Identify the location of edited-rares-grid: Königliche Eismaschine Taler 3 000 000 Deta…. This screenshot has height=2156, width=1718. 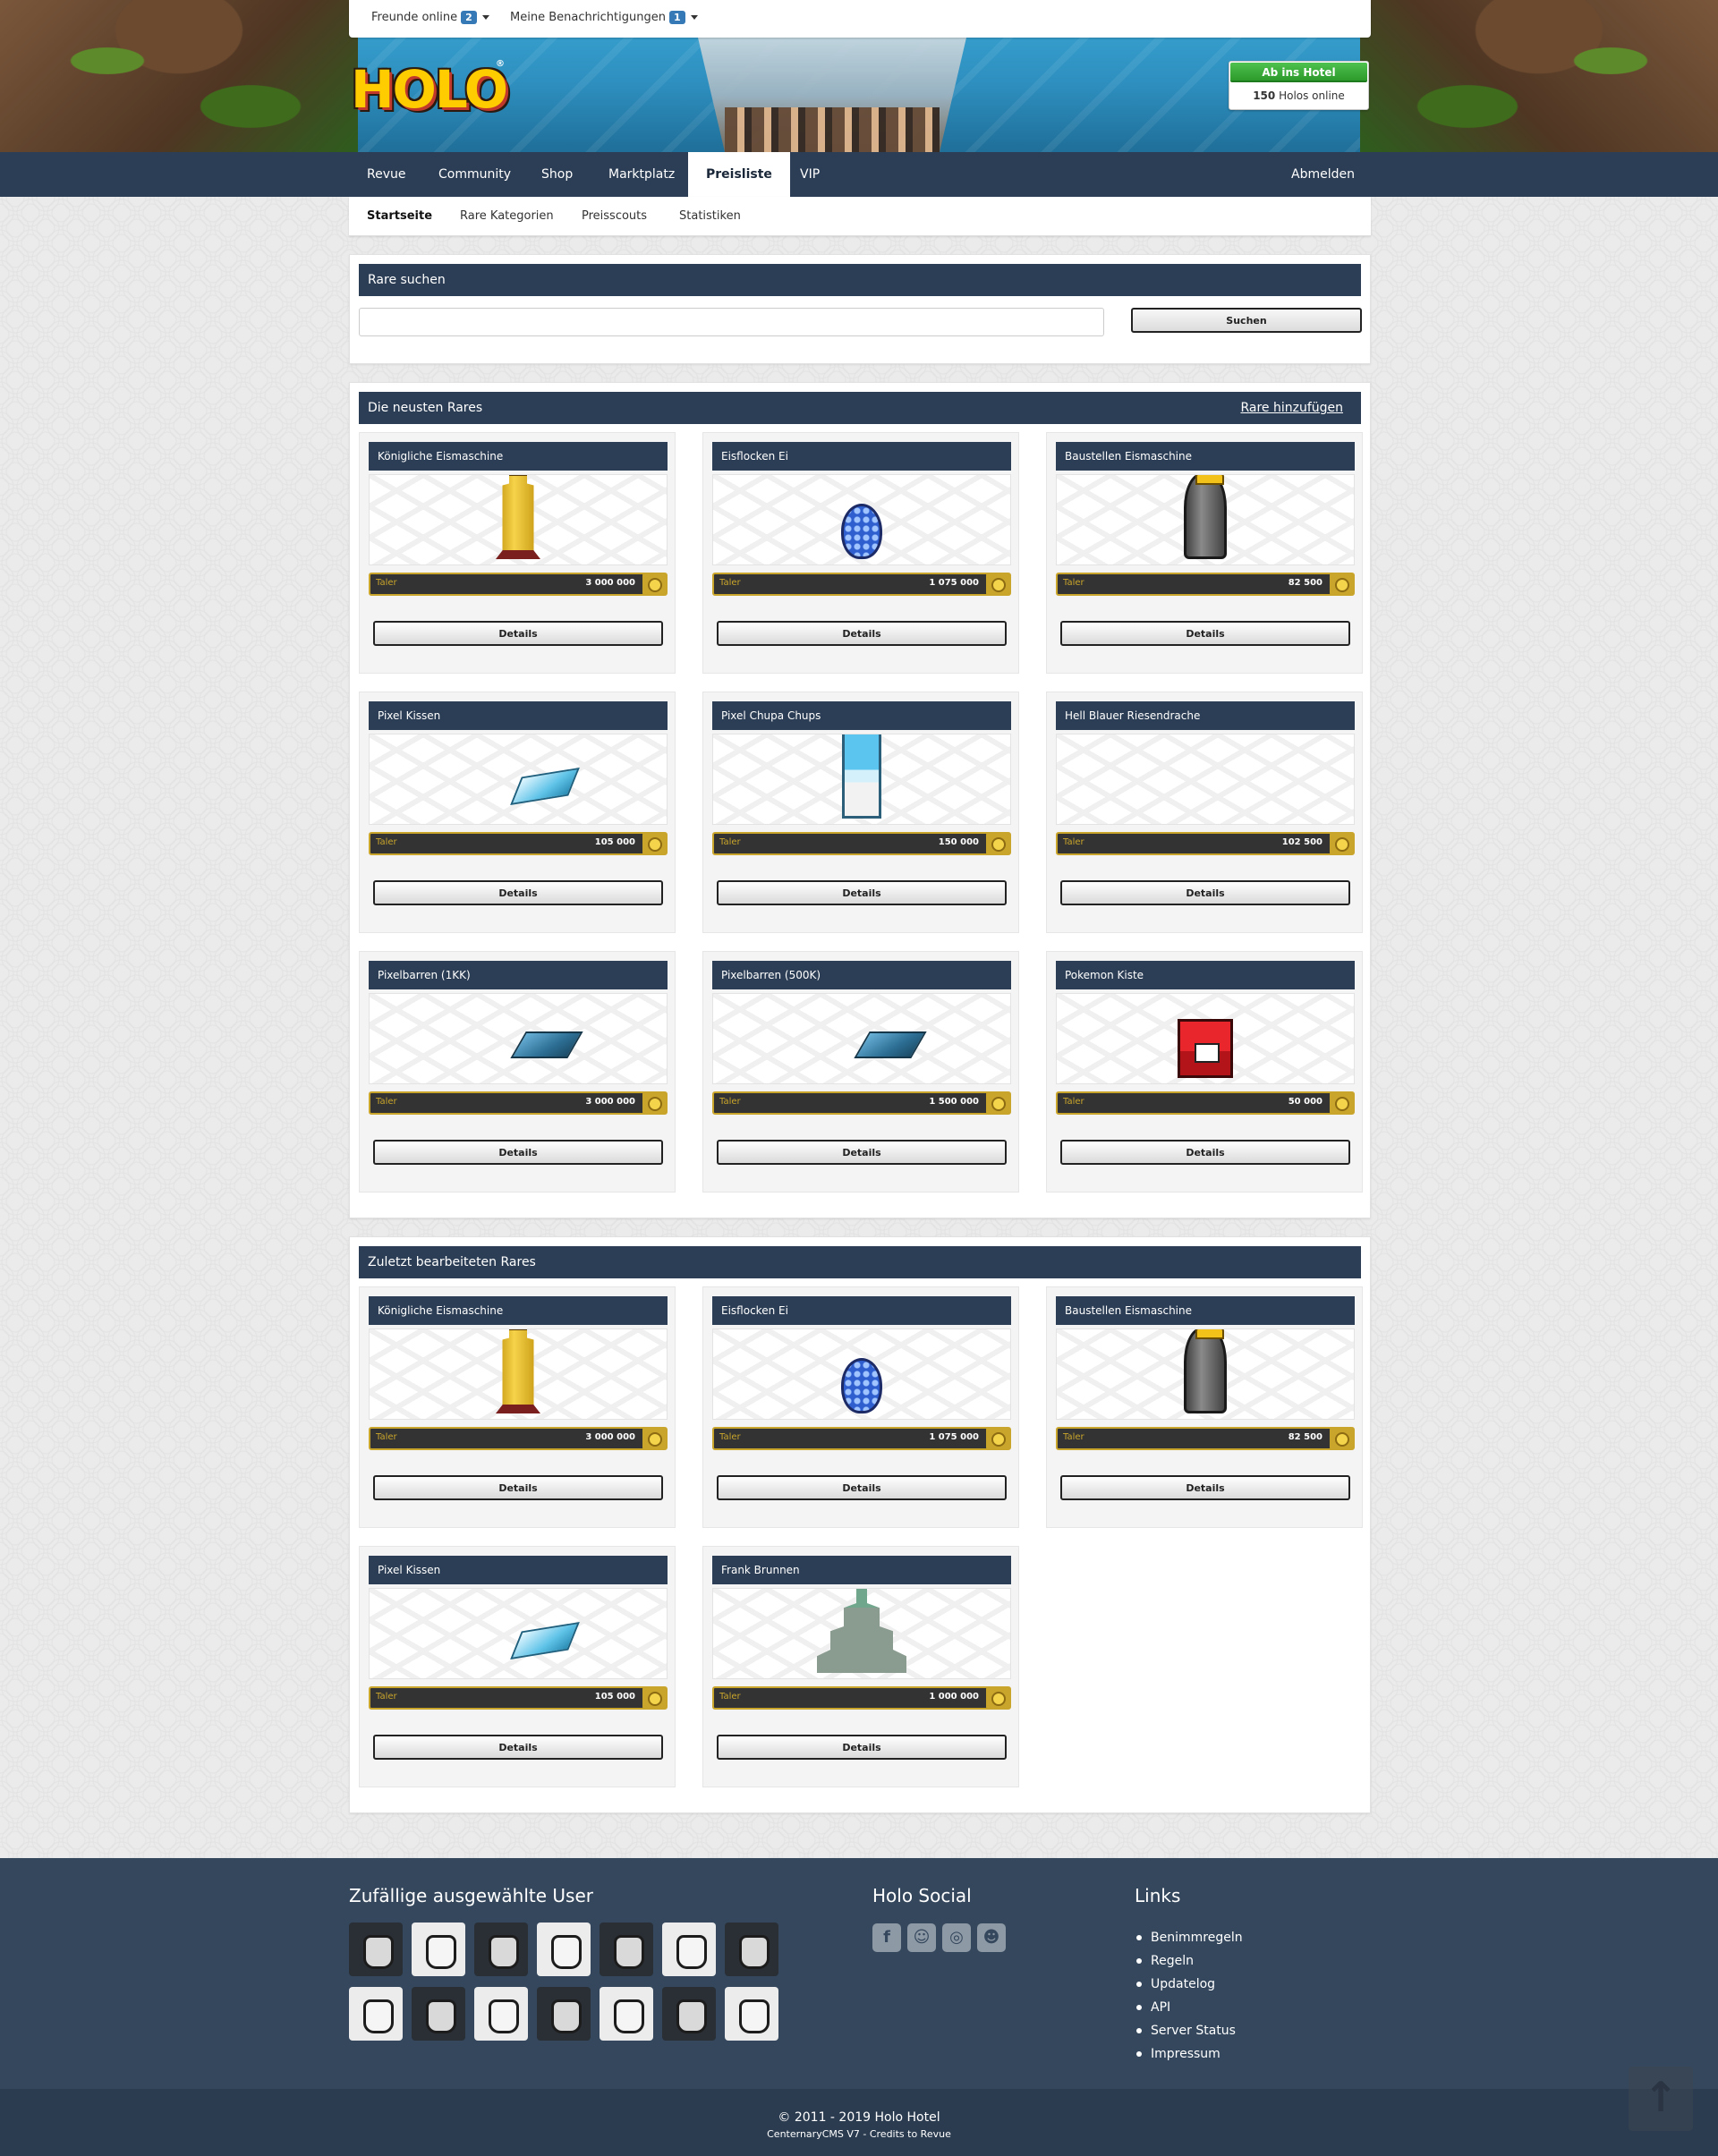
(861, 1536).